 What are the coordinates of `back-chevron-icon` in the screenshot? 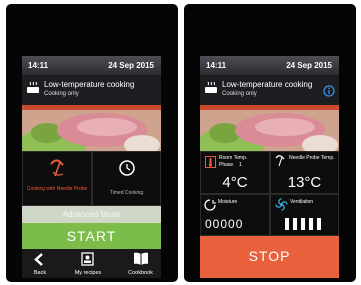 It's located at (39, 262).